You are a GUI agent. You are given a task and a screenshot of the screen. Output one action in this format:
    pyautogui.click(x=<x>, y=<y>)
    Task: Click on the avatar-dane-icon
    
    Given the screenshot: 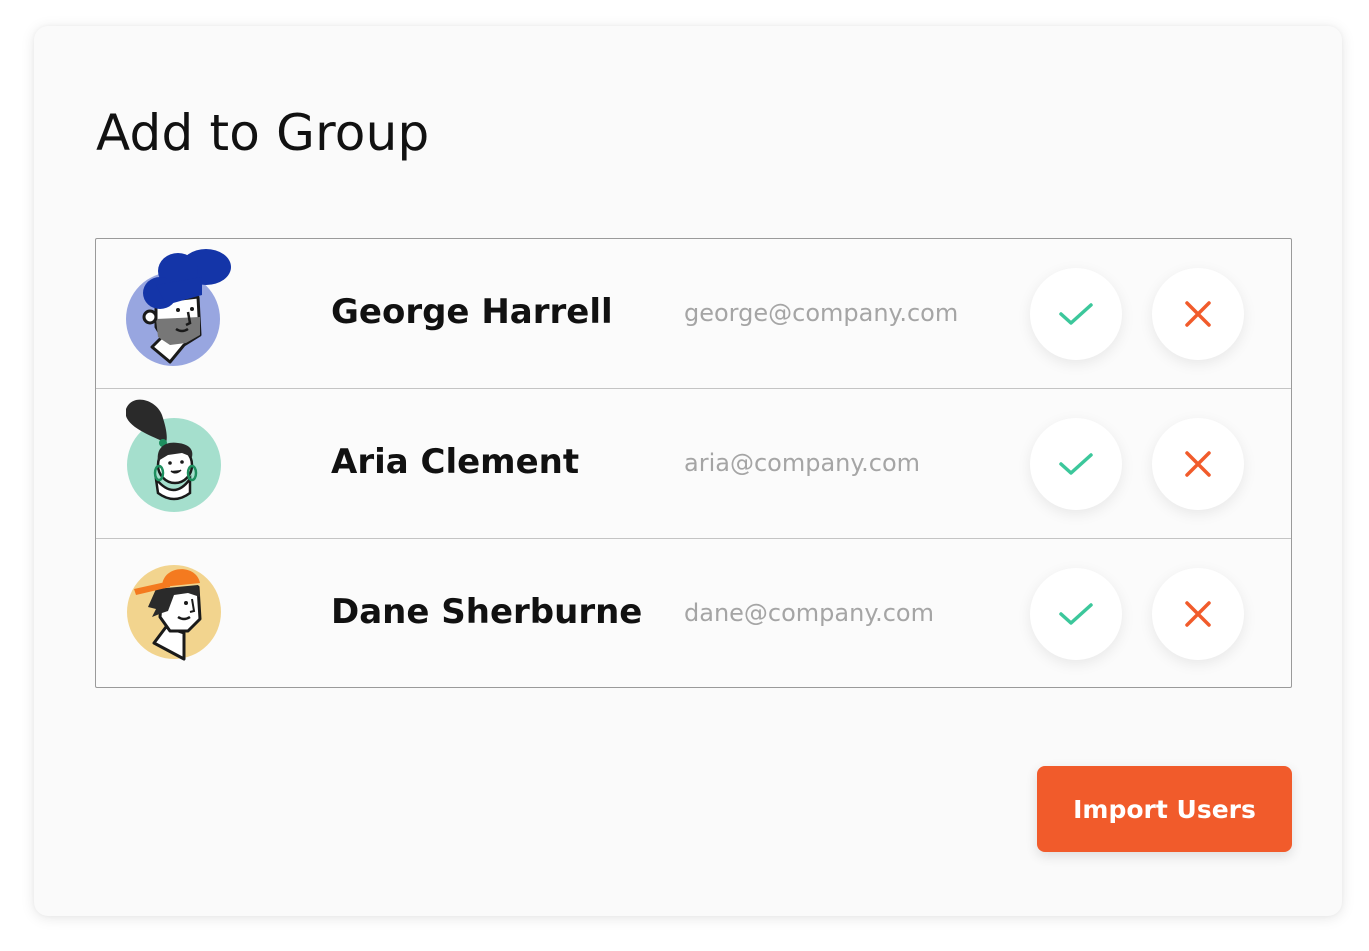 What is the action you would take?
    pyautogui.click(x=174, y=613)
    